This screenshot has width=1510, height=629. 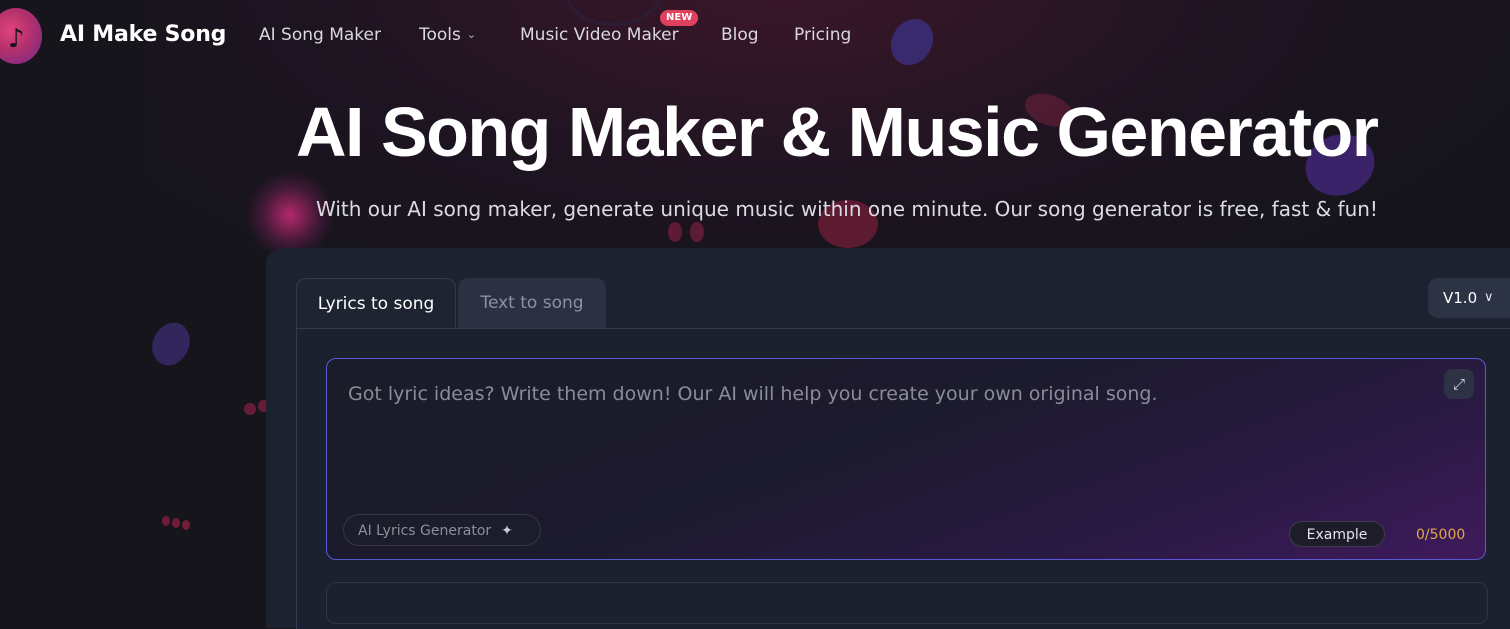 I want to click on music-note-icon: ♪, so click(x=16, y=39).